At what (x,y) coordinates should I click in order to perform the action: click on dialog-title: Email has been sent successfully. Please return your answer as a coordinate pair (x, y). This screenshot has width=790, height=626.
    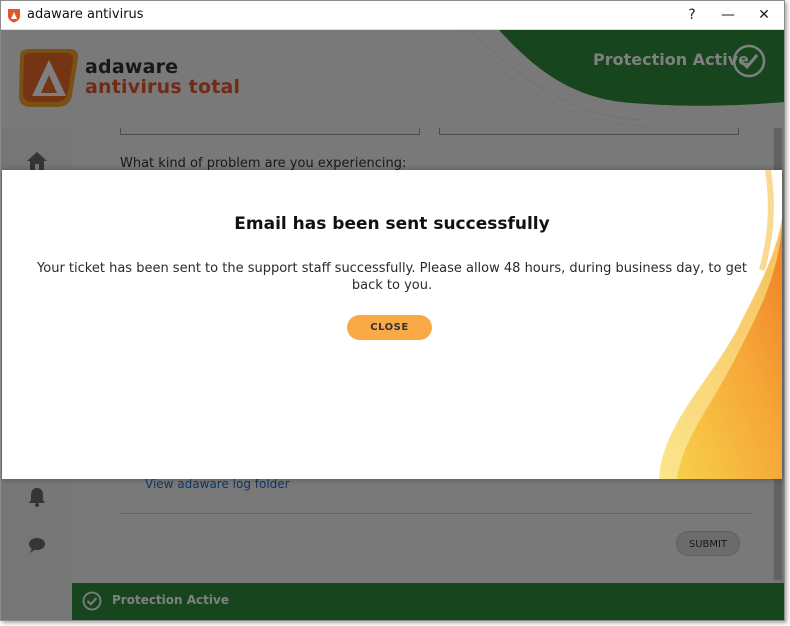
    Looking at the image, I should click on (392, 224).